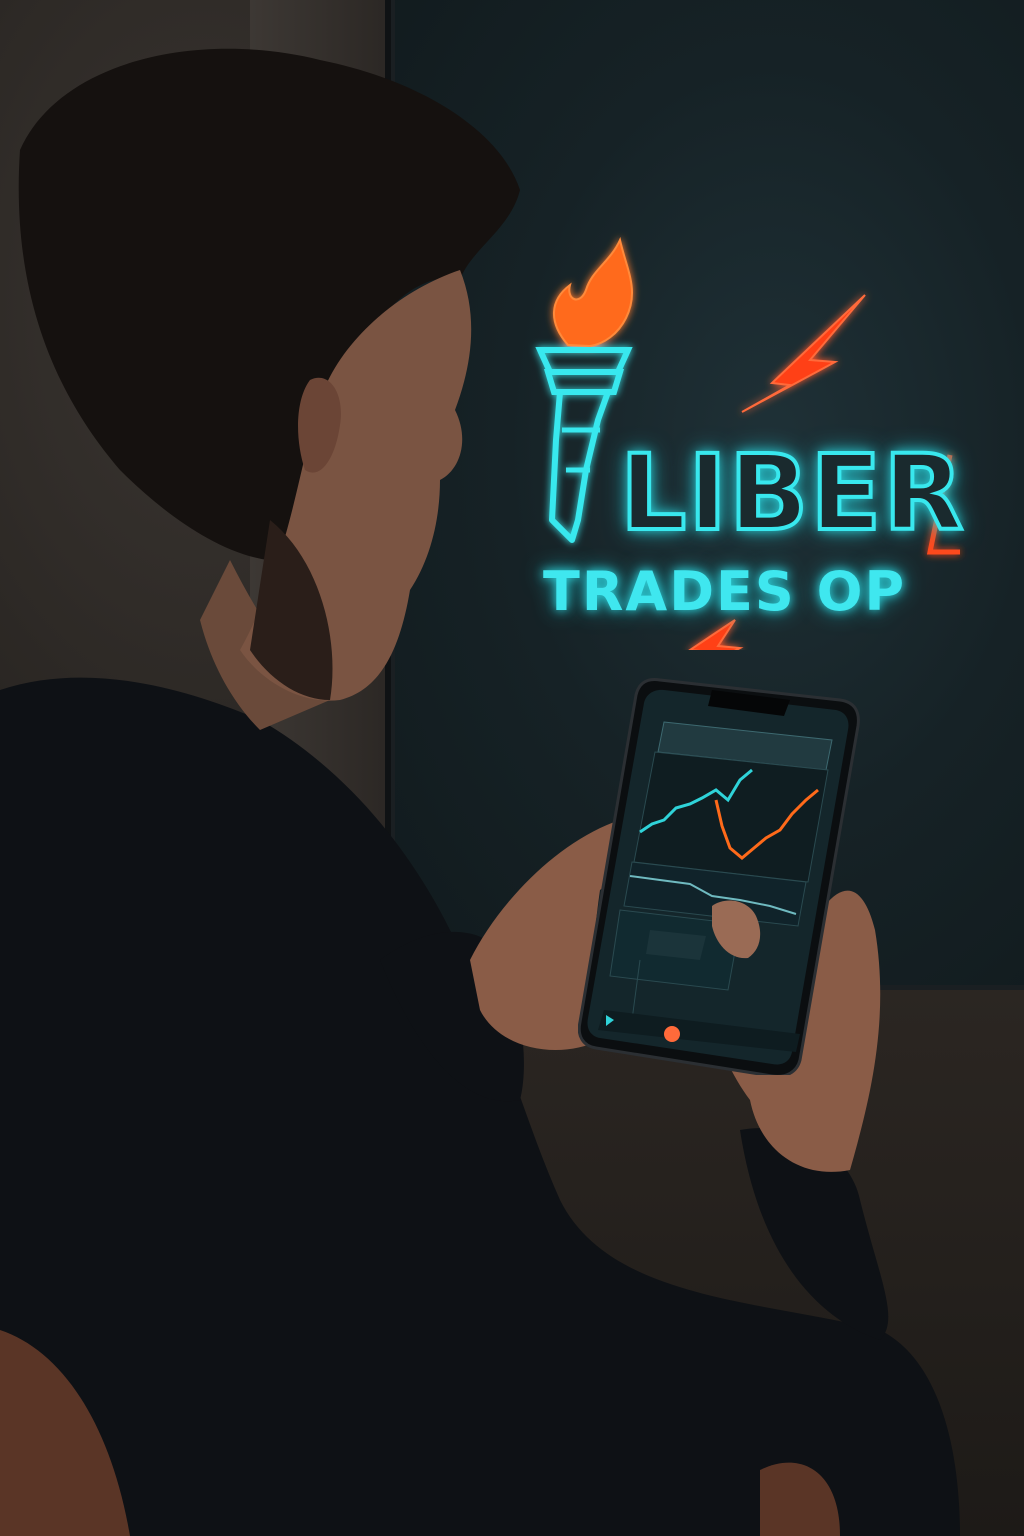 This screenshot has height=1536, width=1024. What do you see at coordinates (672, 1034) in the screenshot?
I see `nav-home-icon` at bounding box center [672, 1034].